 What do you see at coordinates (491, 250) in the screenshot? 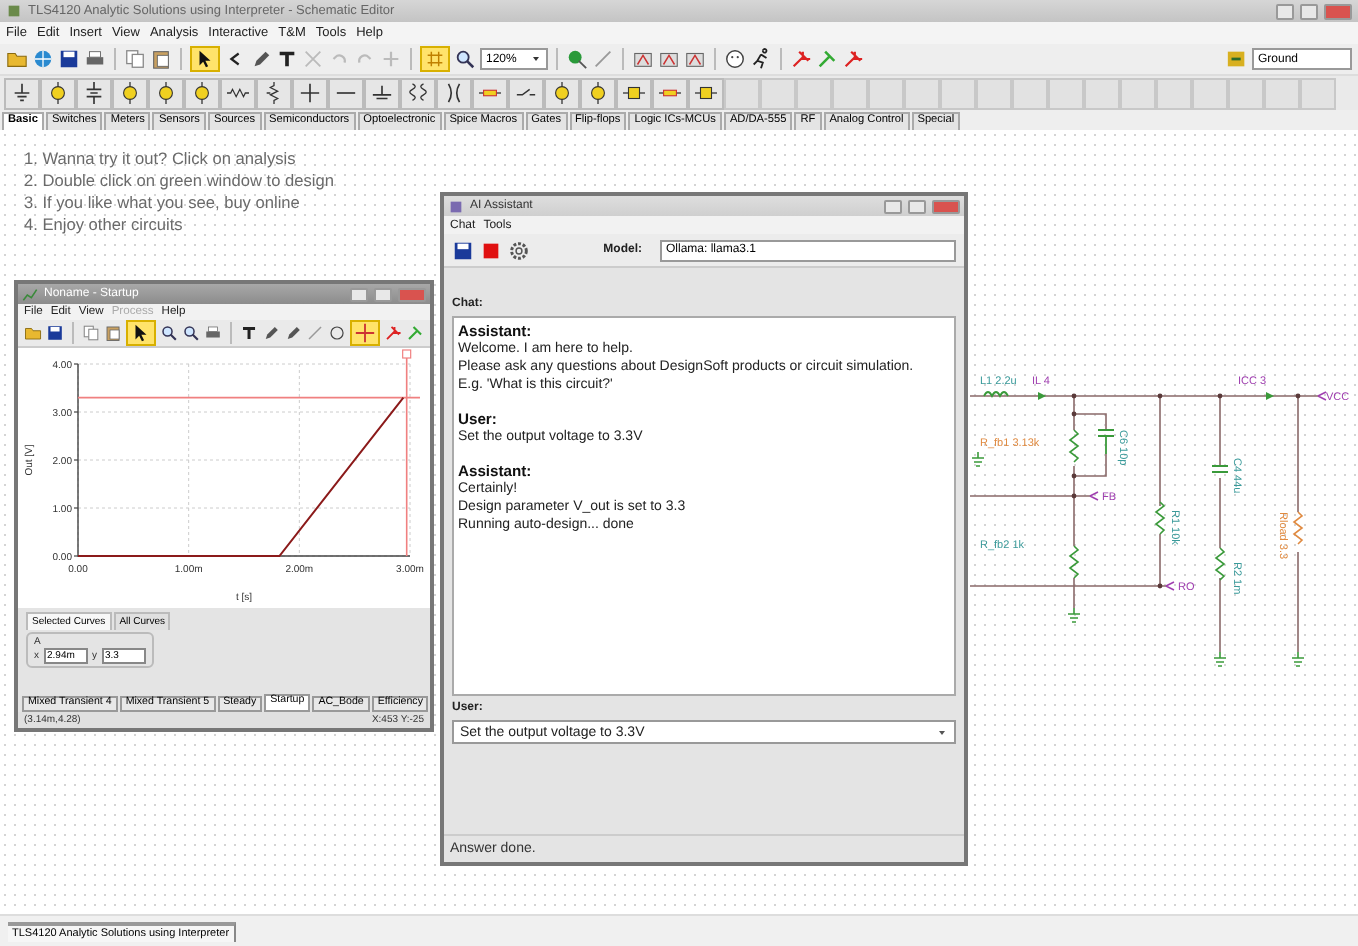
I see `stop-icon` at bounding box center [491, 250].